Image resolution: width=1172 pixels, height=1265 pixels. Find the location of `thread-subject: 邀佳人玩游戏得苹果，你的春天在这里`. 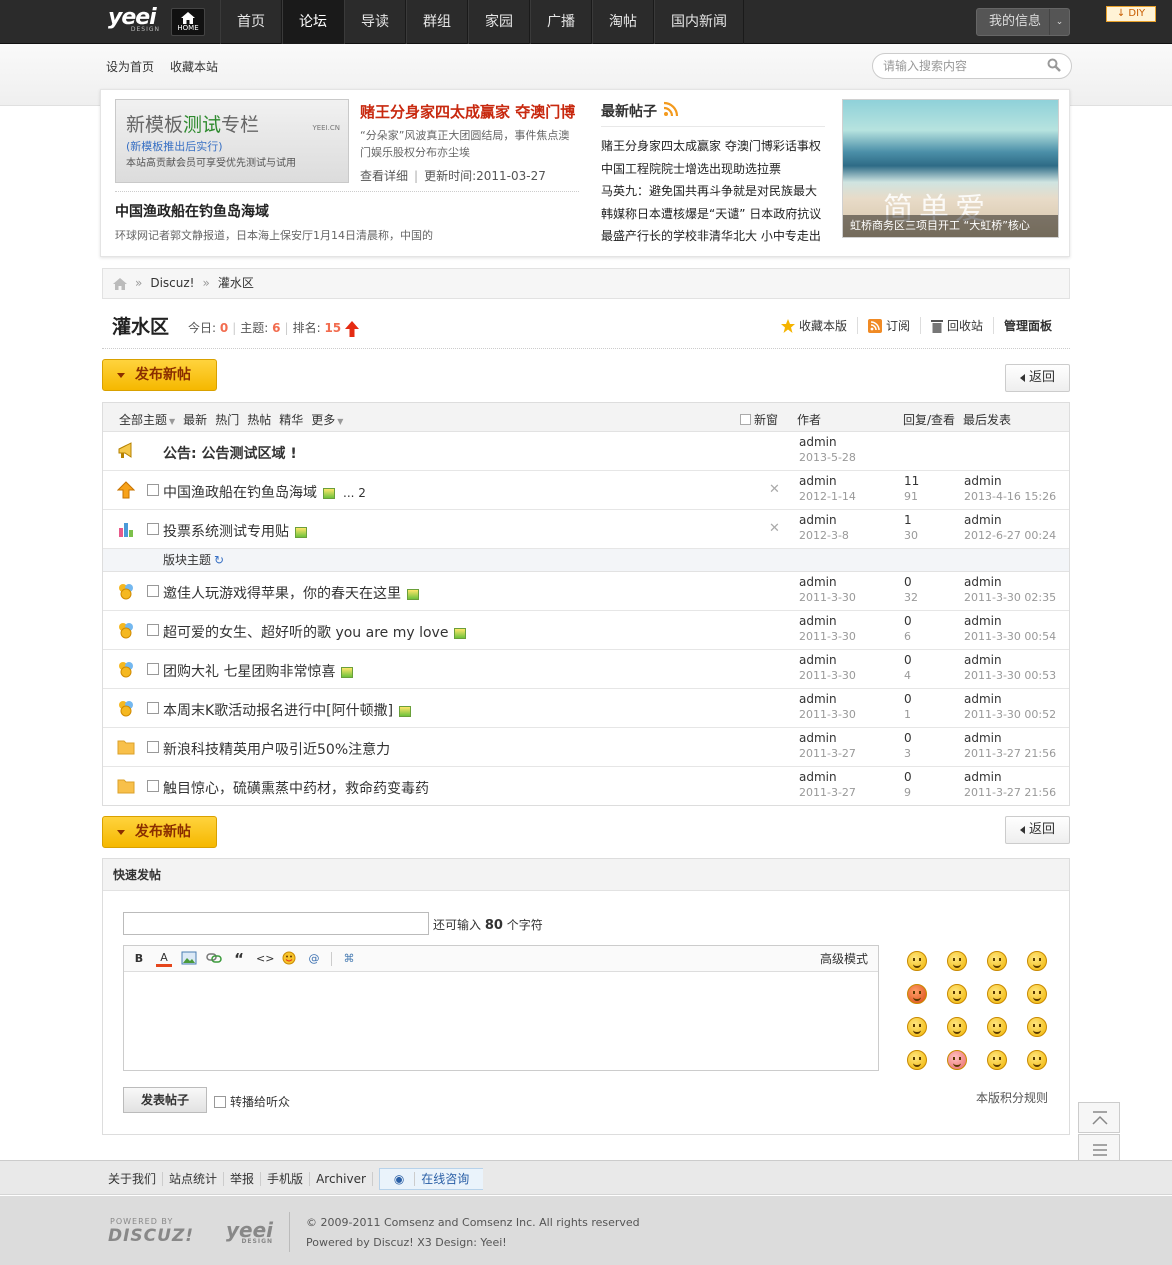

thread-subject: 邀佳人玩游戏得苹果，你的春天在这里 is located at coordinates (282, 594).